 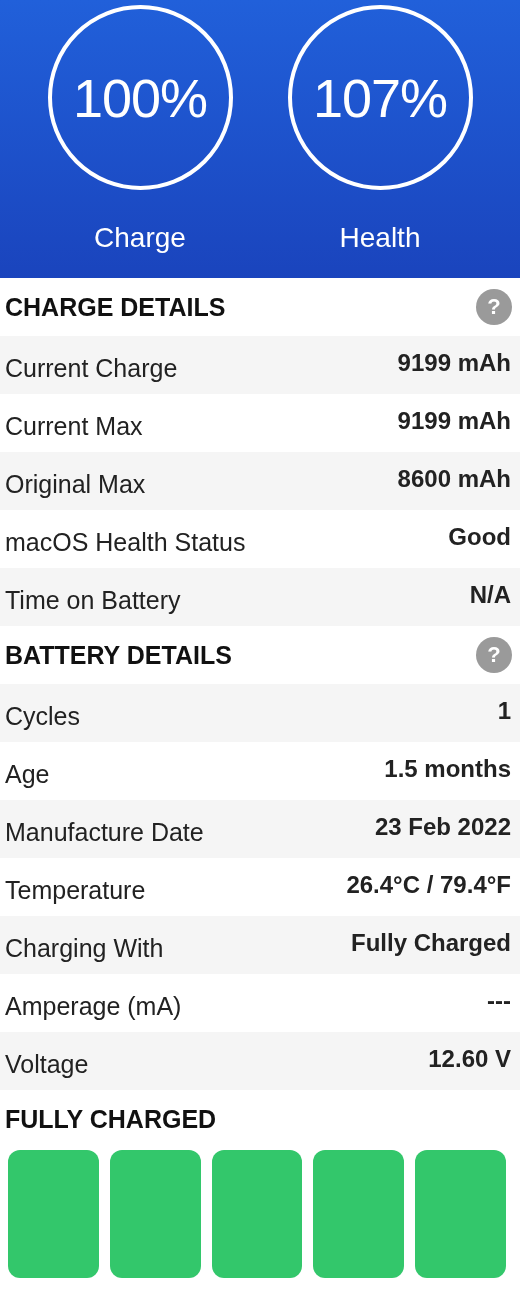 I want to click on row-value: 12.60 V, so click(x=469, y=1059).